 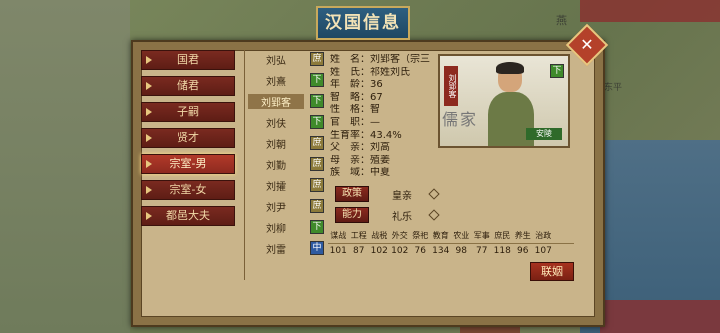 I want to click on category-tab: 都邑大夫, so click(x=188, y=216).